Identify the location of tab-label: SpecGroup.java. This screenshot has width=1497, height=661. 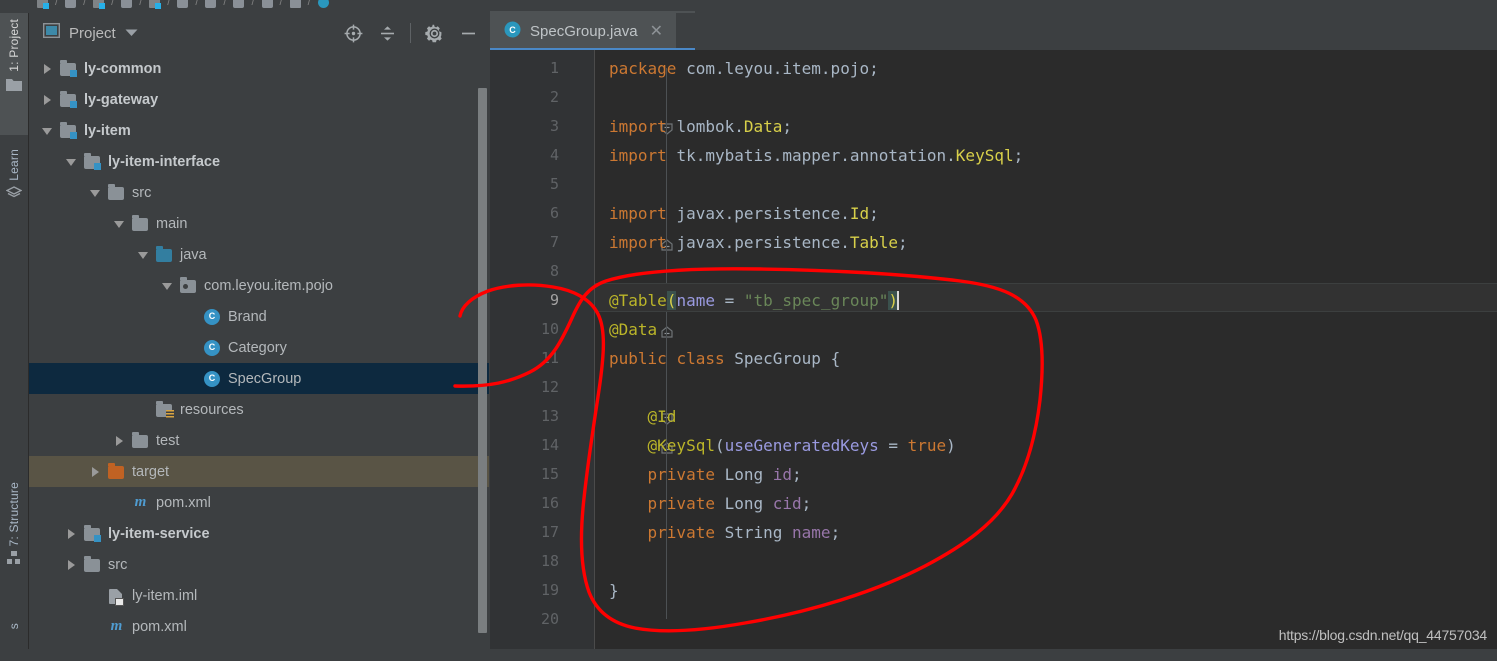
(584, 31).